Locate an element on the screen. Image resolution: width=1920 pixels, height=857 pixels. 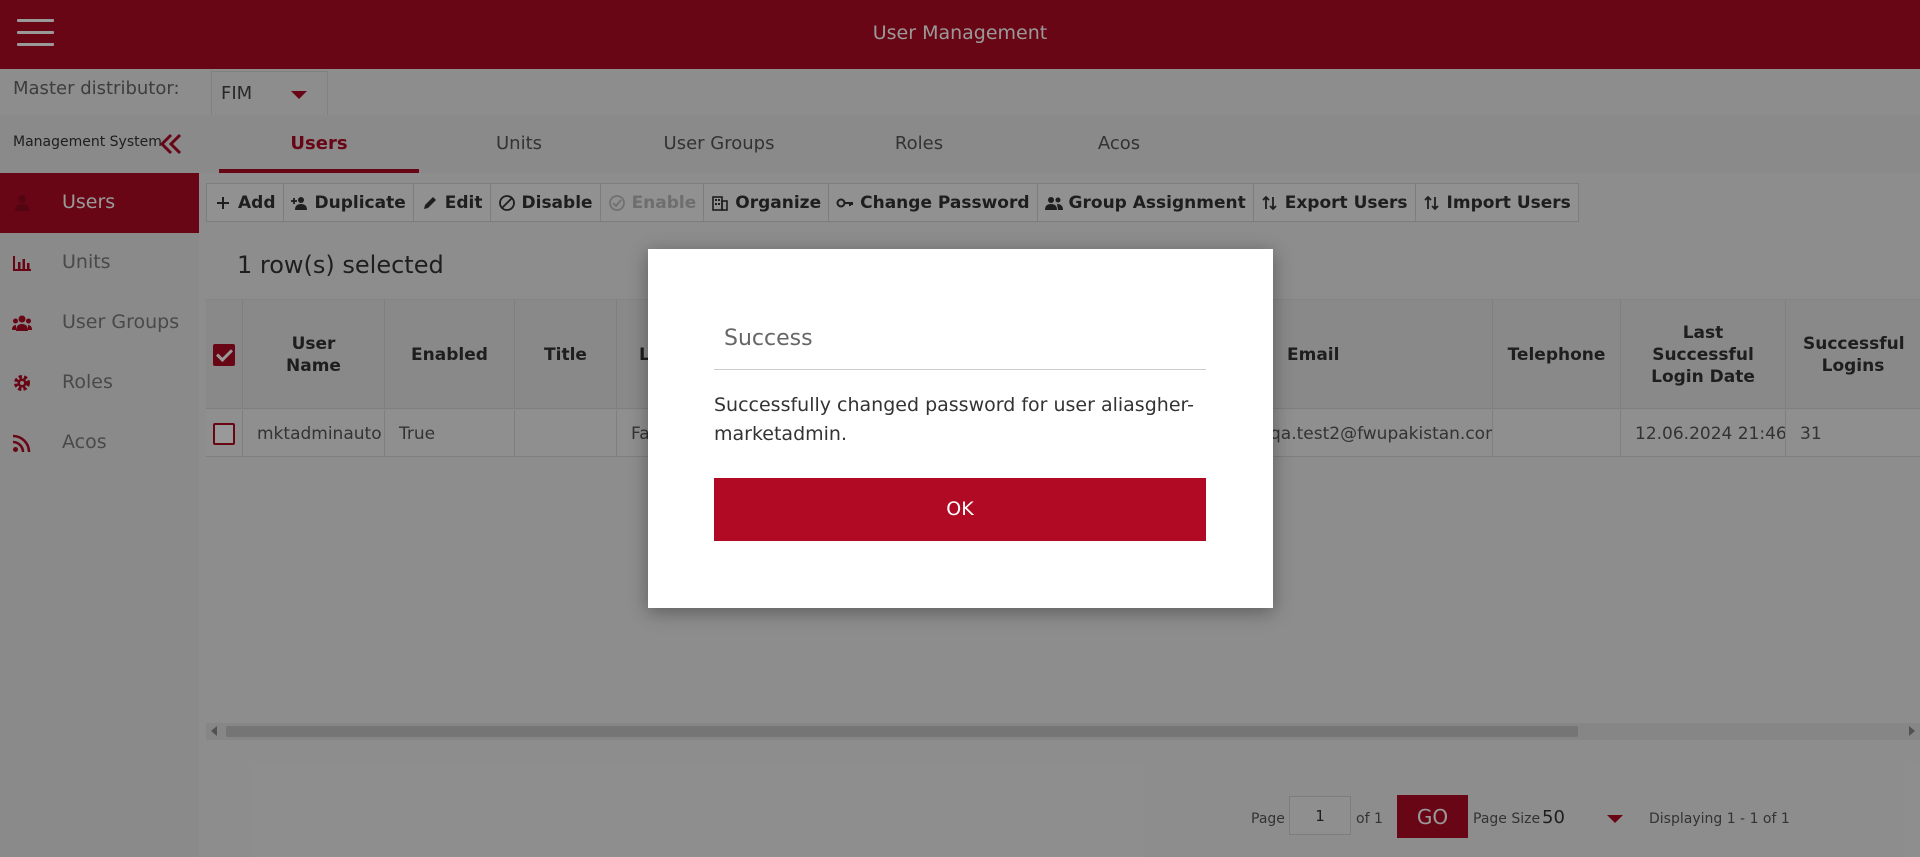
ok-button: OK is located at coordinates (960, 509).